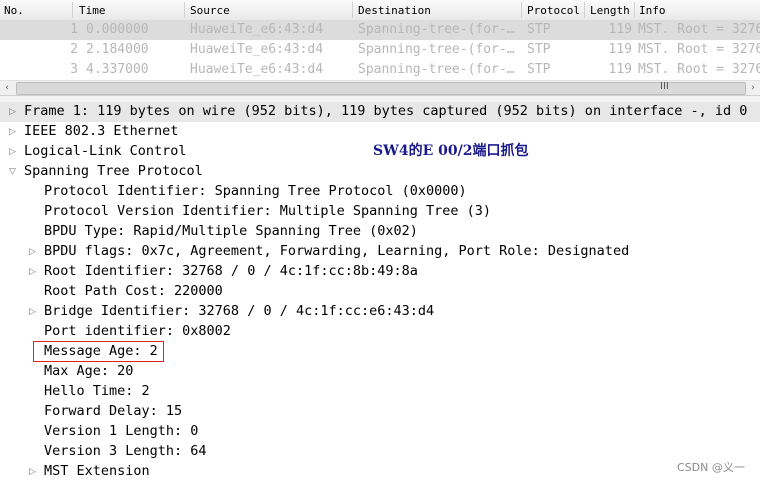 This screenshot has height=482, width=760. What do you see at coordinates (380, 412) in the screenshot?
I see `tree-field-forward-delay: Forward Delay: 15` at bounding box center [380, 412].